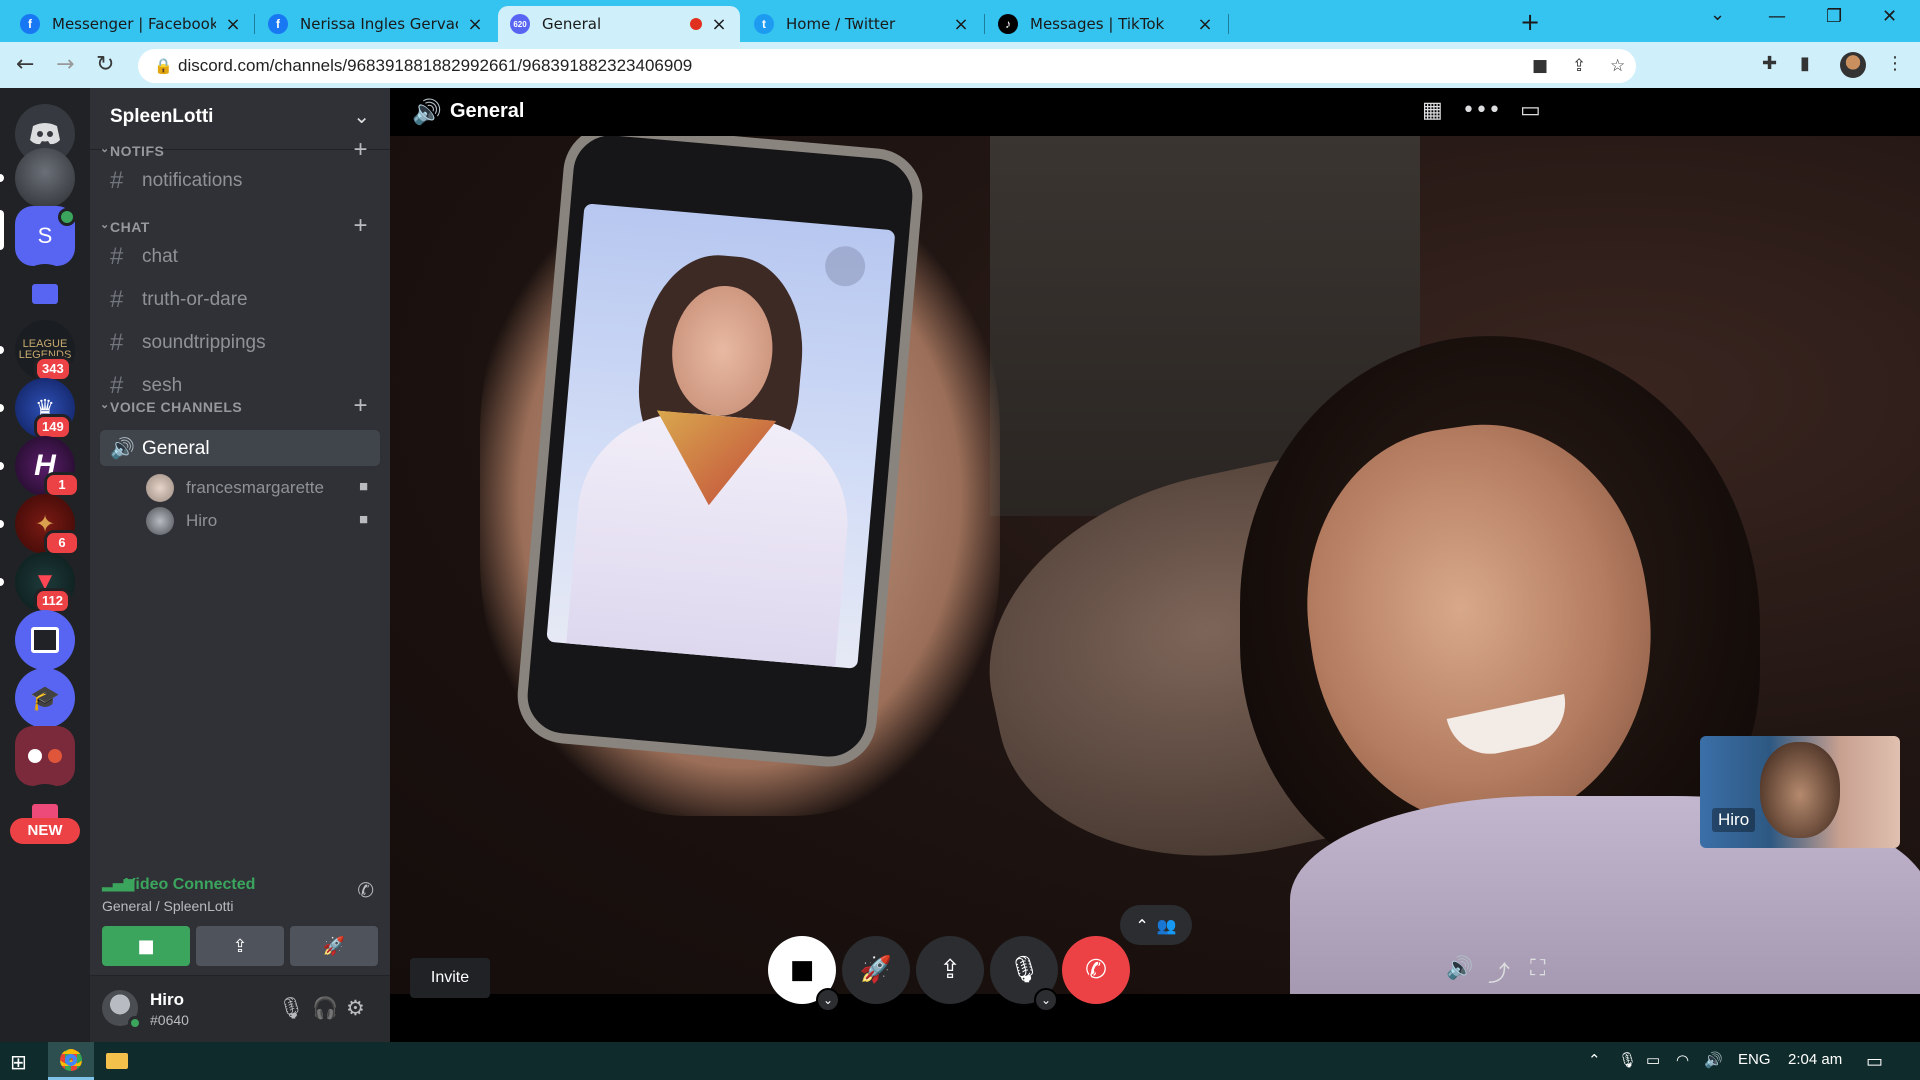 The height and width of the screenshot is (1080, 1920). Describe the element at coordinates (1815, 1059) in the screenshot. I see `clock: 2:04 am` at that location.